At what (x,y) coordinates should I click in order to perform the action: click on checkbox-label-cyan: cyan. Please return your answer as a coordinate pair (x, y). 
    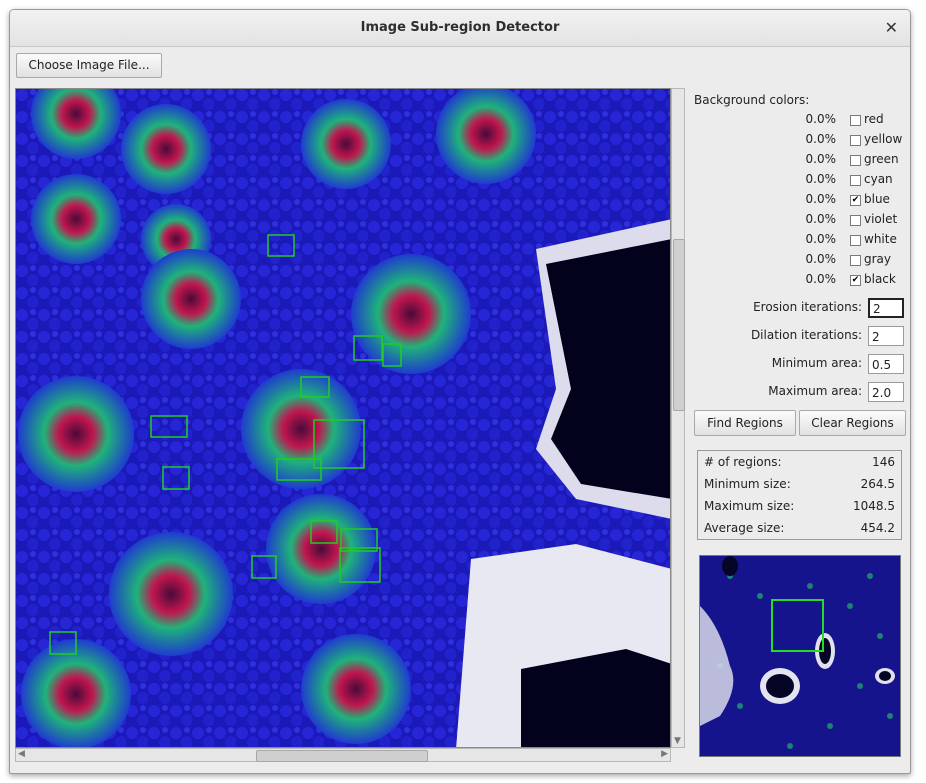
    Looking at the image, I should click on (878, 179).